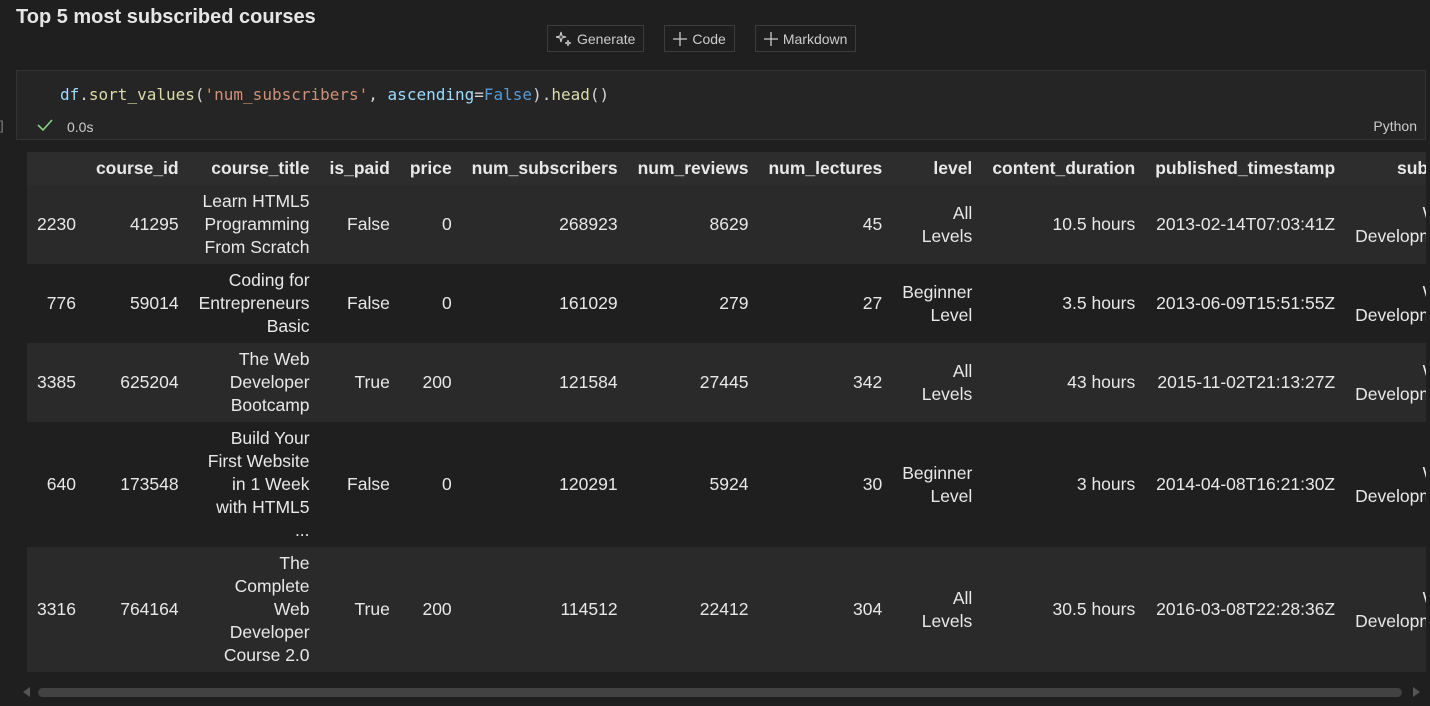 Image resolution: width=1430 pixels, height=706 pixels. Describe the element at coordinates (537, 94) in the screenshot. I see `code-token: )` at that location.